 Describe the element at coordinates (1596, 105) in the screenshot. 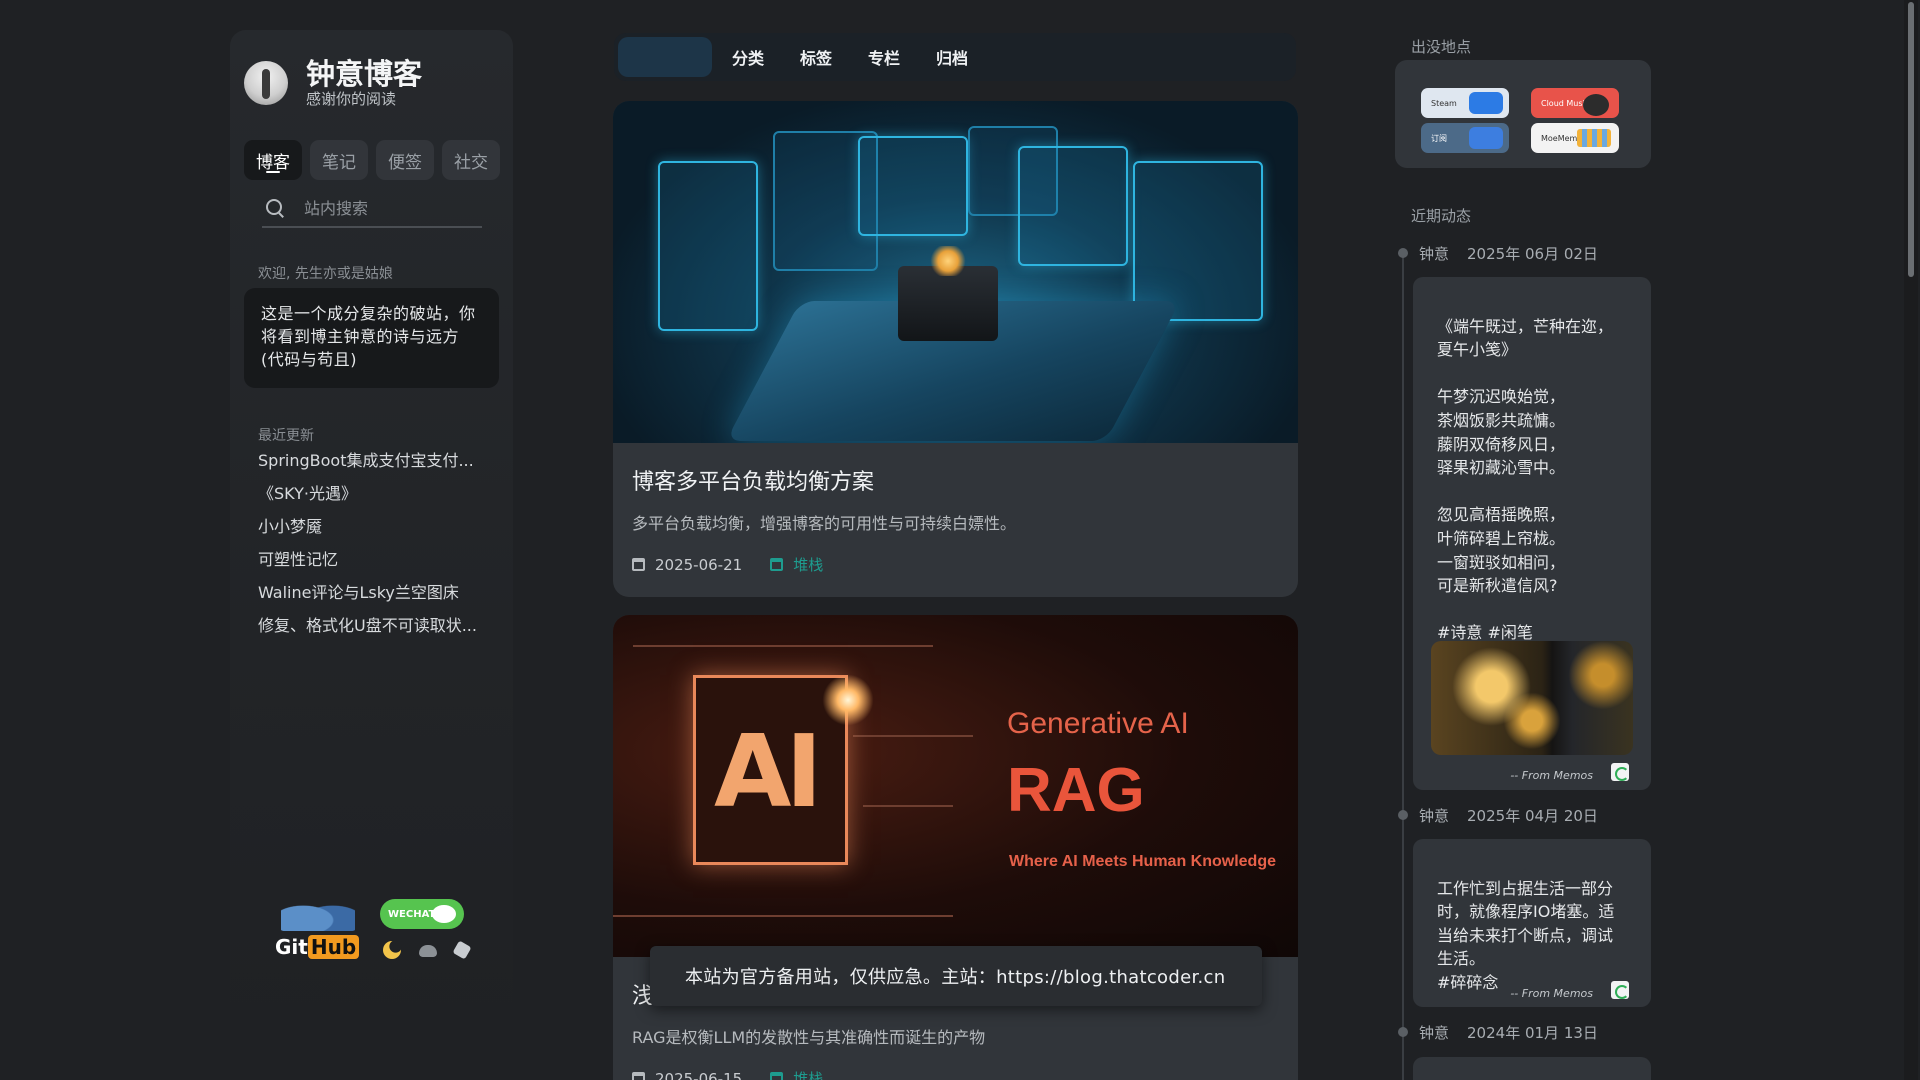

I see `cloud-music-icon` at that location.